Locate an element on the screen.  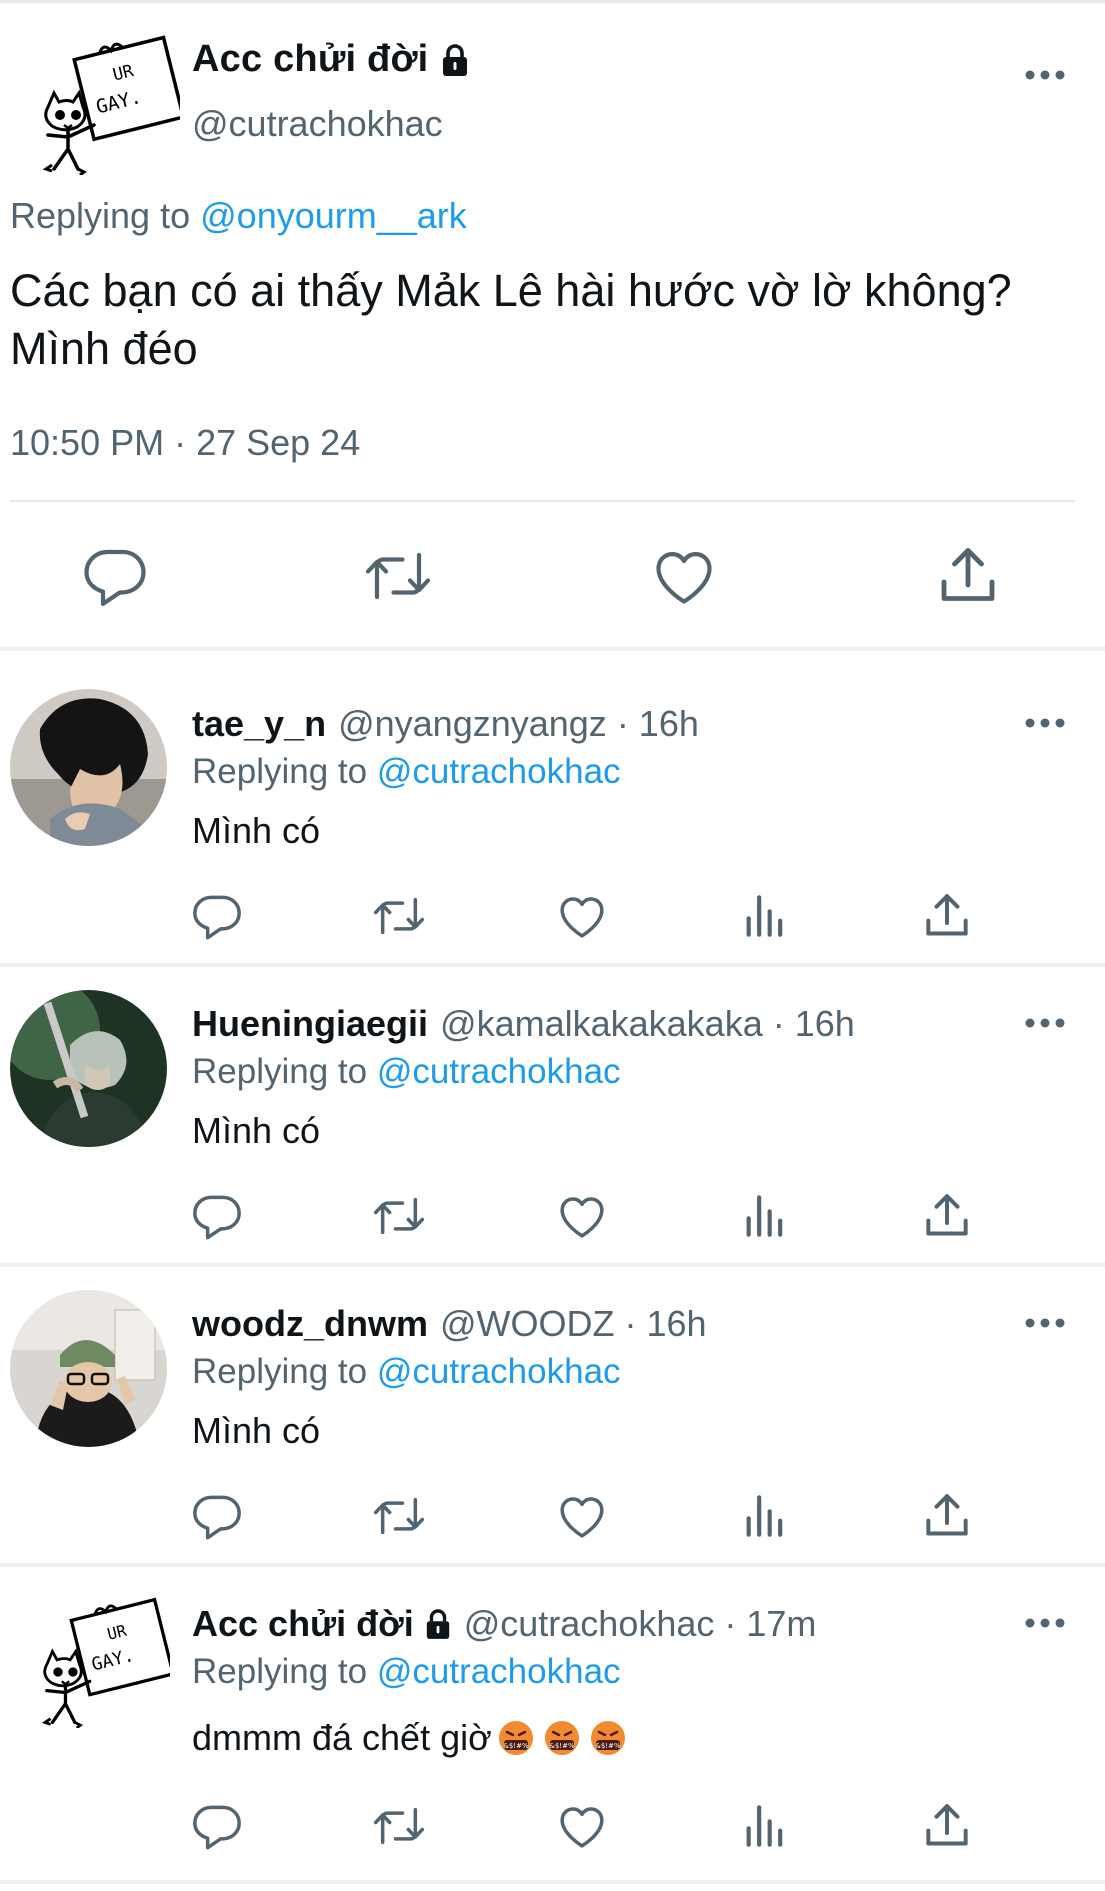
author-handle: @nyangznyangz is located at coordinates (472, 724).